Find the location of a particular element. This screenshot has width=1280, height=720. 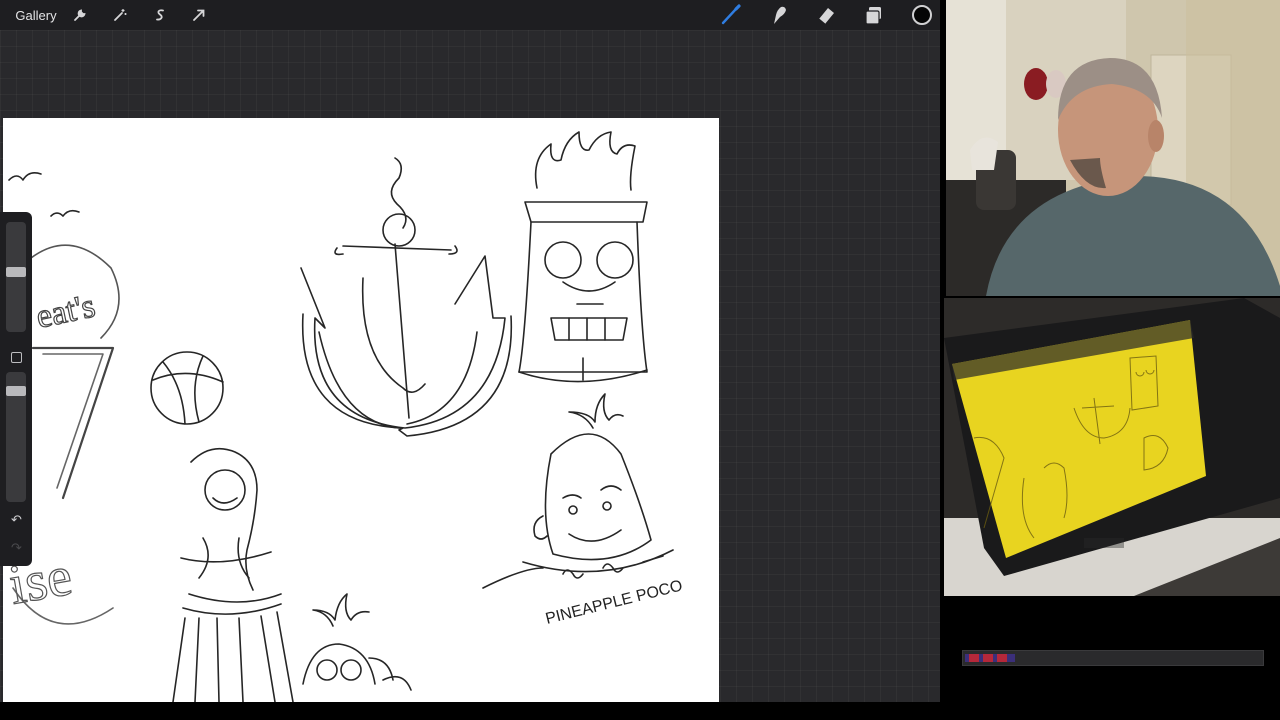

undo-icon: ↶ is located at coordinates (16, 520).